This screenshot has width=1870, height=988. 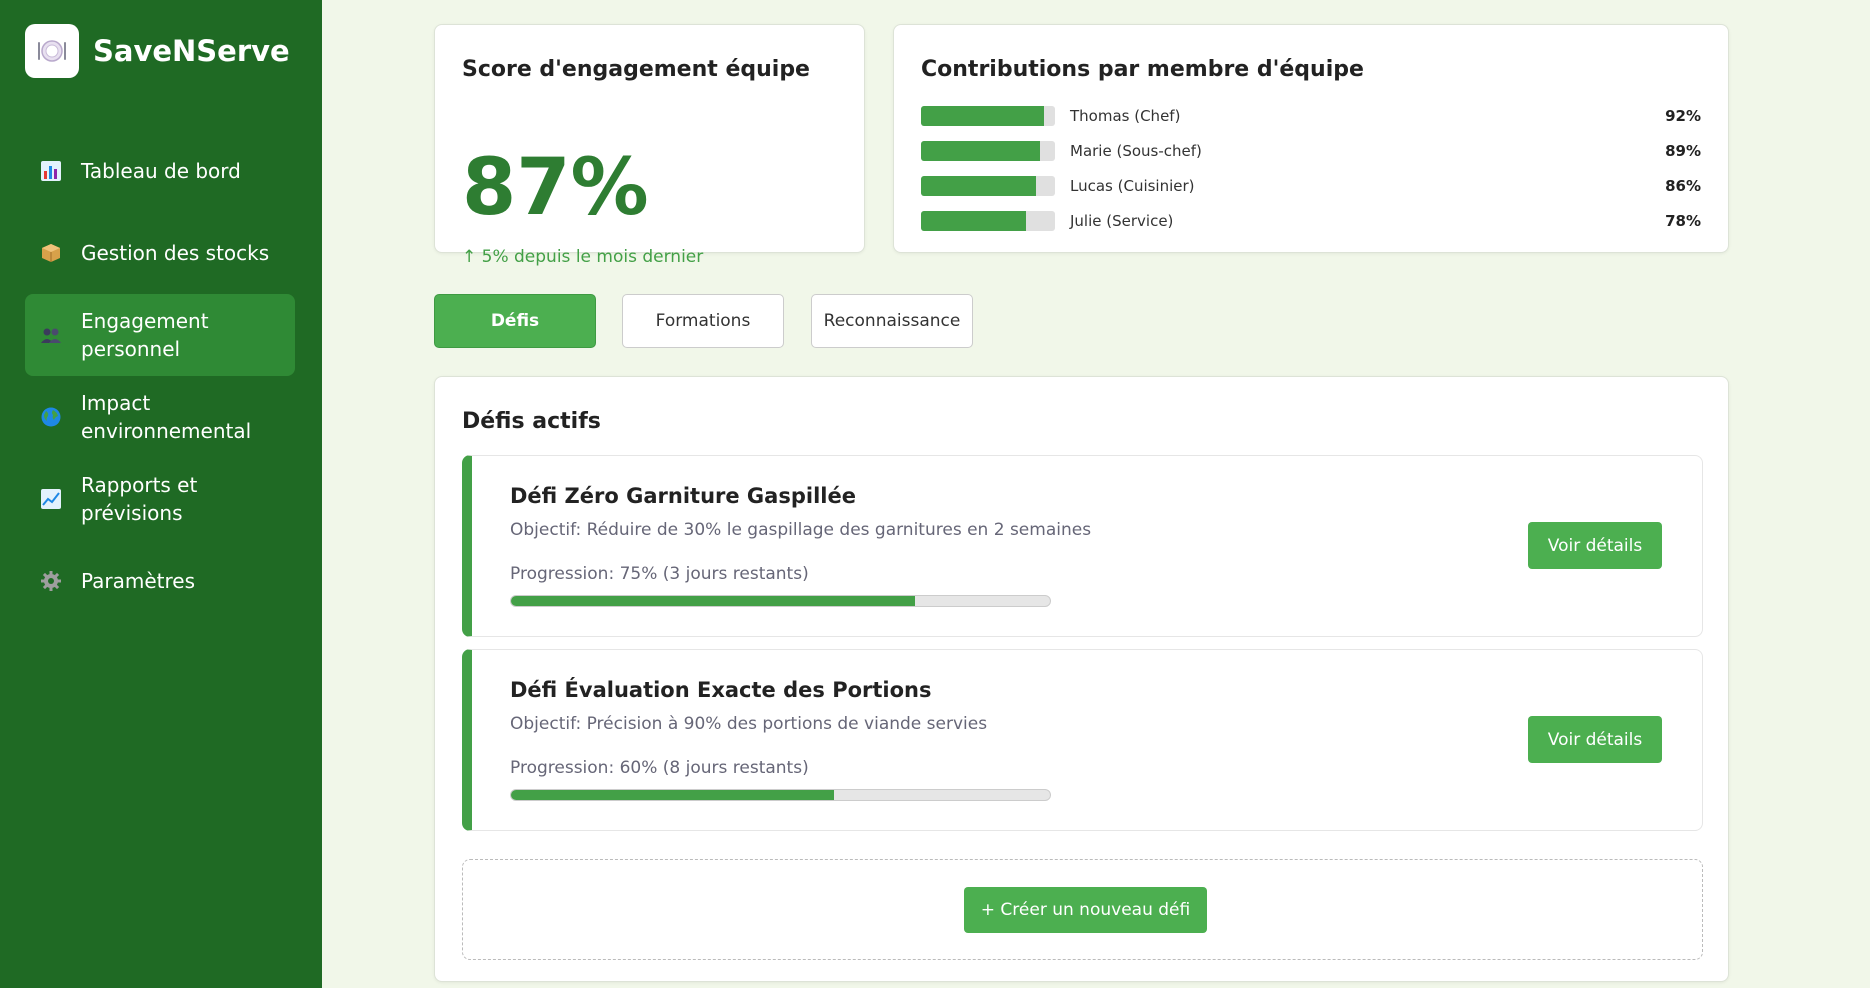 What do you see at coordinates (1683, 151) in the screenshot?
I see `member-percent: 89%` at bounding box center [1683, 151].